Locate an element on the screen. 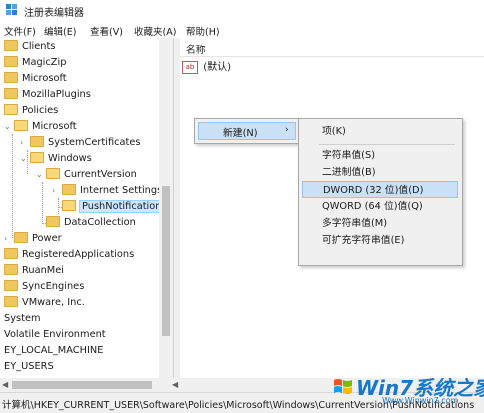 This screenshot has height=413, width=484. menu-file: 文件(F) is located at coordinates (20, 31).